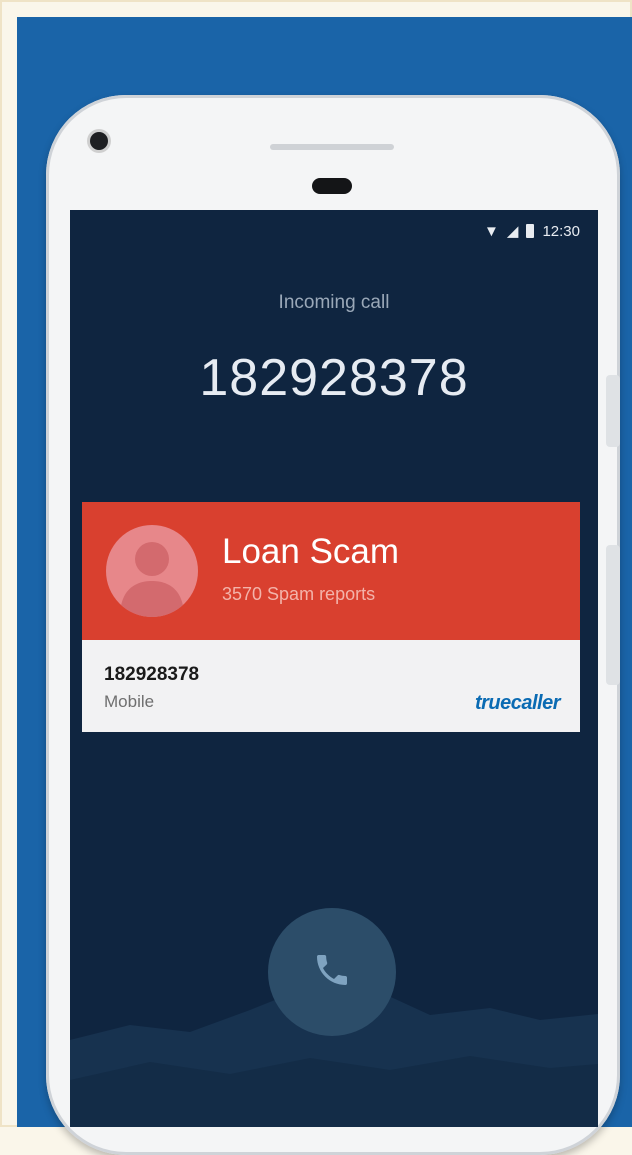 The image size is (632, 1155). I want to click on battery-icon, so click(530, 231).